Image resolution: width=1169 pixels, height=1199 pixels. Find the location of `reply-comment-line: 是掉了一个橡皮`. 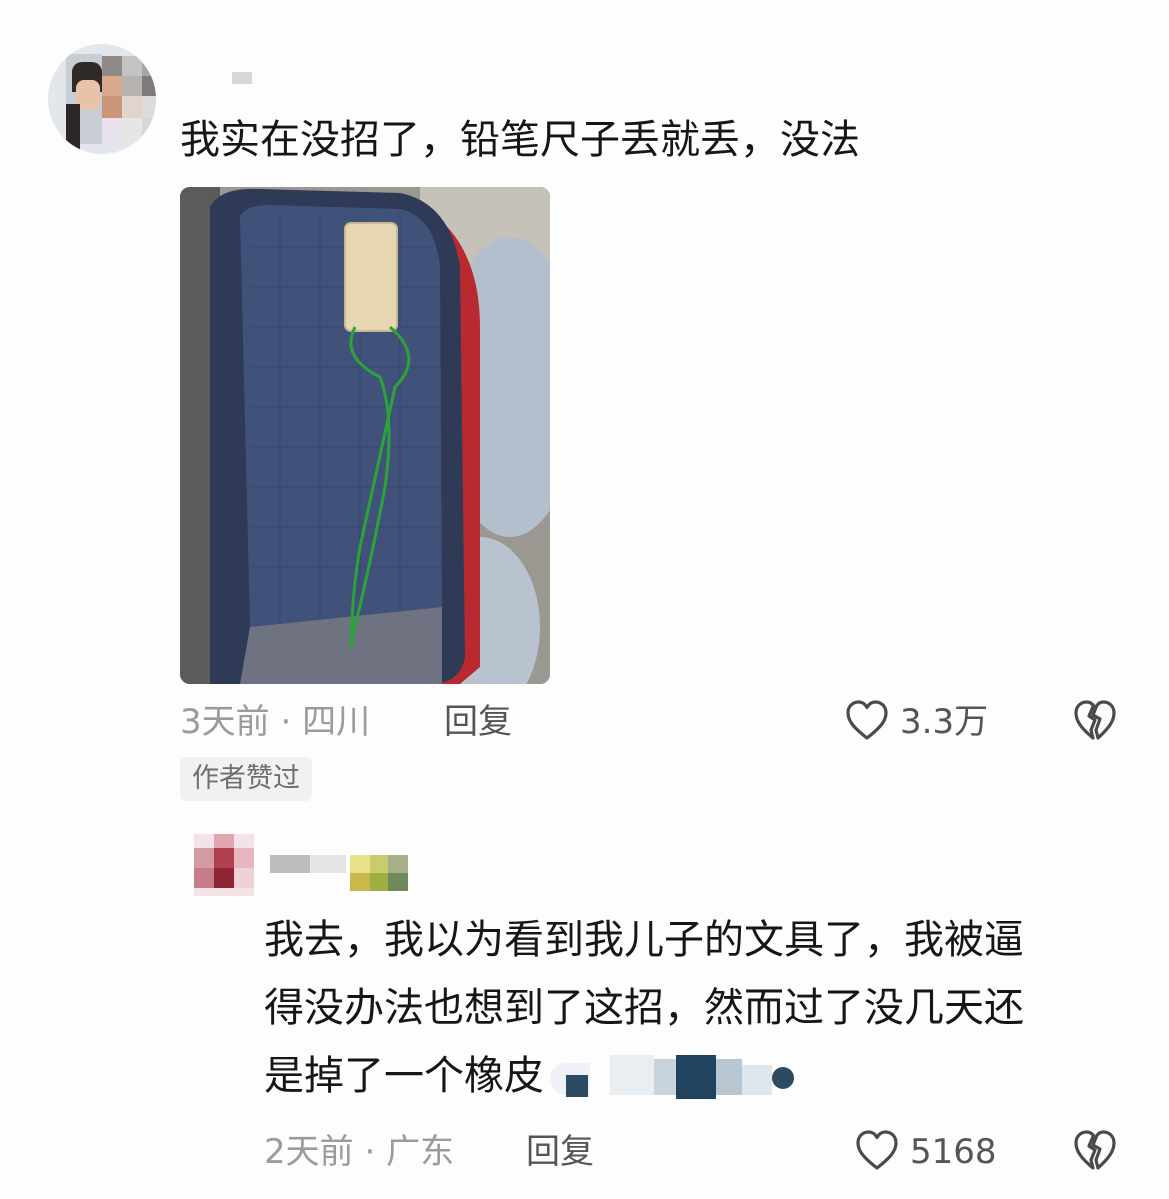

reply-comment-line: 是掉了一个橡皮 is located at coordinates (694, 1076).